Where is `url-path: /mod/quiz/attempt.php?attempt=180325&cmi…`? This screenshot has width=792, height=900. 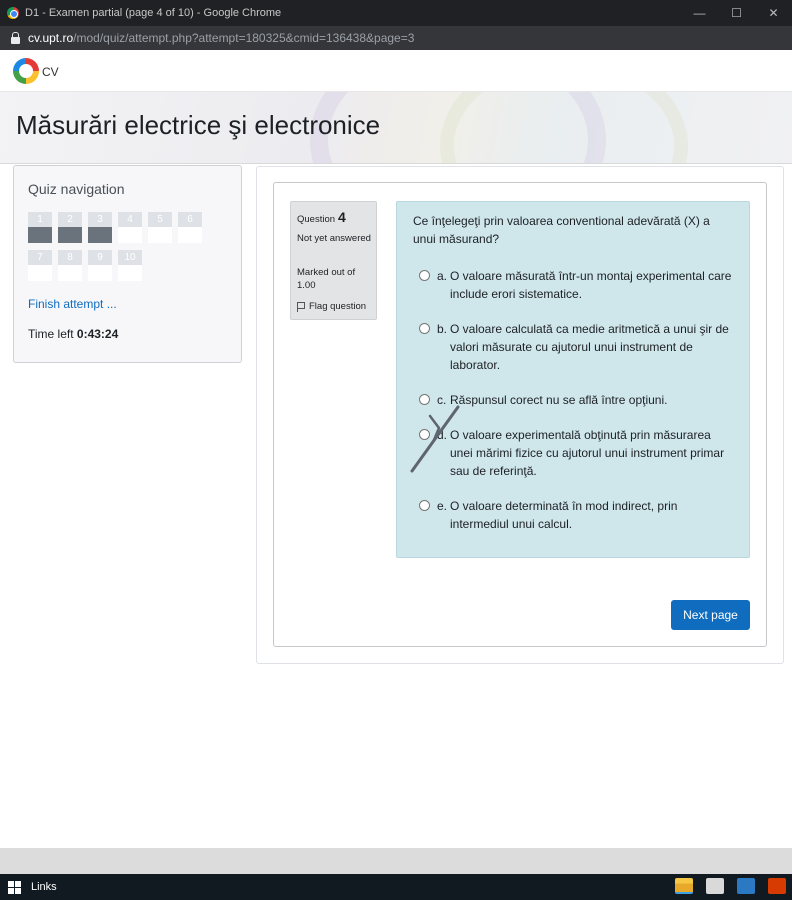
url-path: /mod/quiz/attempt.php?attempt=180325&cmi… is located at coordinates (244, 38).